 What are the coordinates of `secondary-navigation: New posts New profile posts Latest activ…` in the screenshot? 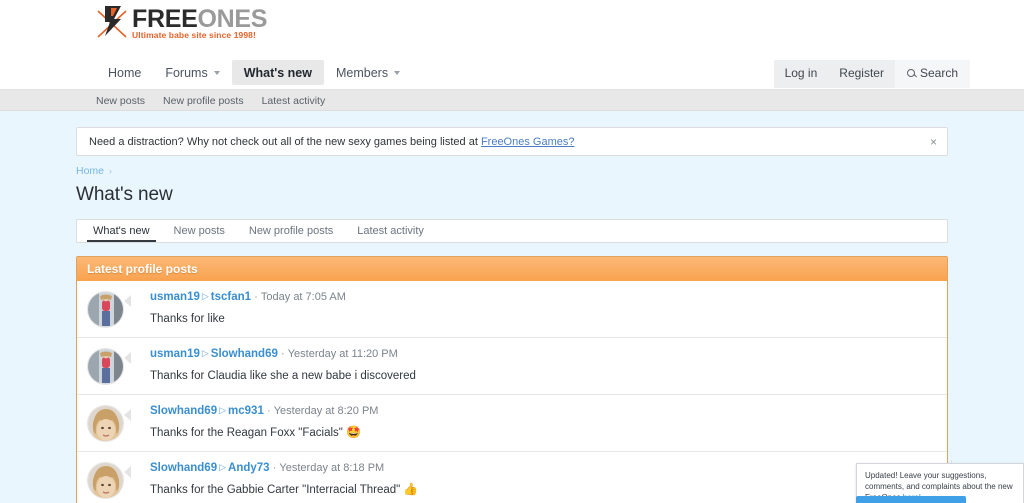 It's located at (512, 100).